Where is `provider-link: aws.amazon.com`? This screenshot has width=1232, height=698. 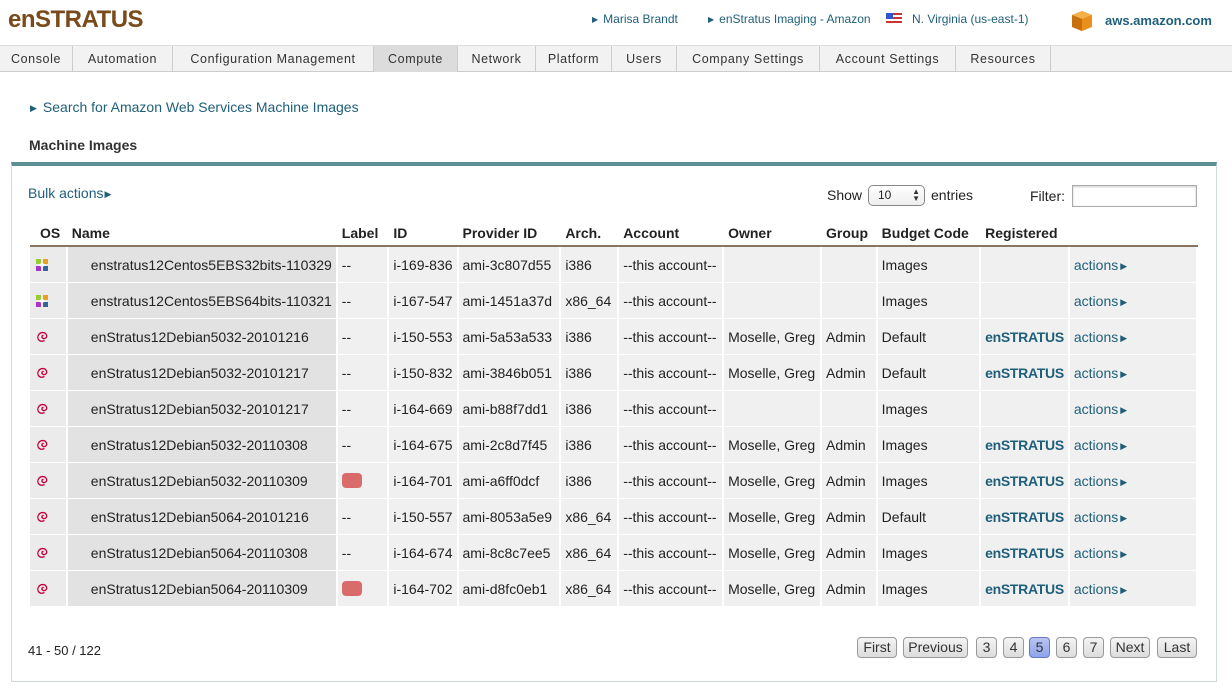
provider-link: aws.amazon.com is located at coordinates (1158, 20).